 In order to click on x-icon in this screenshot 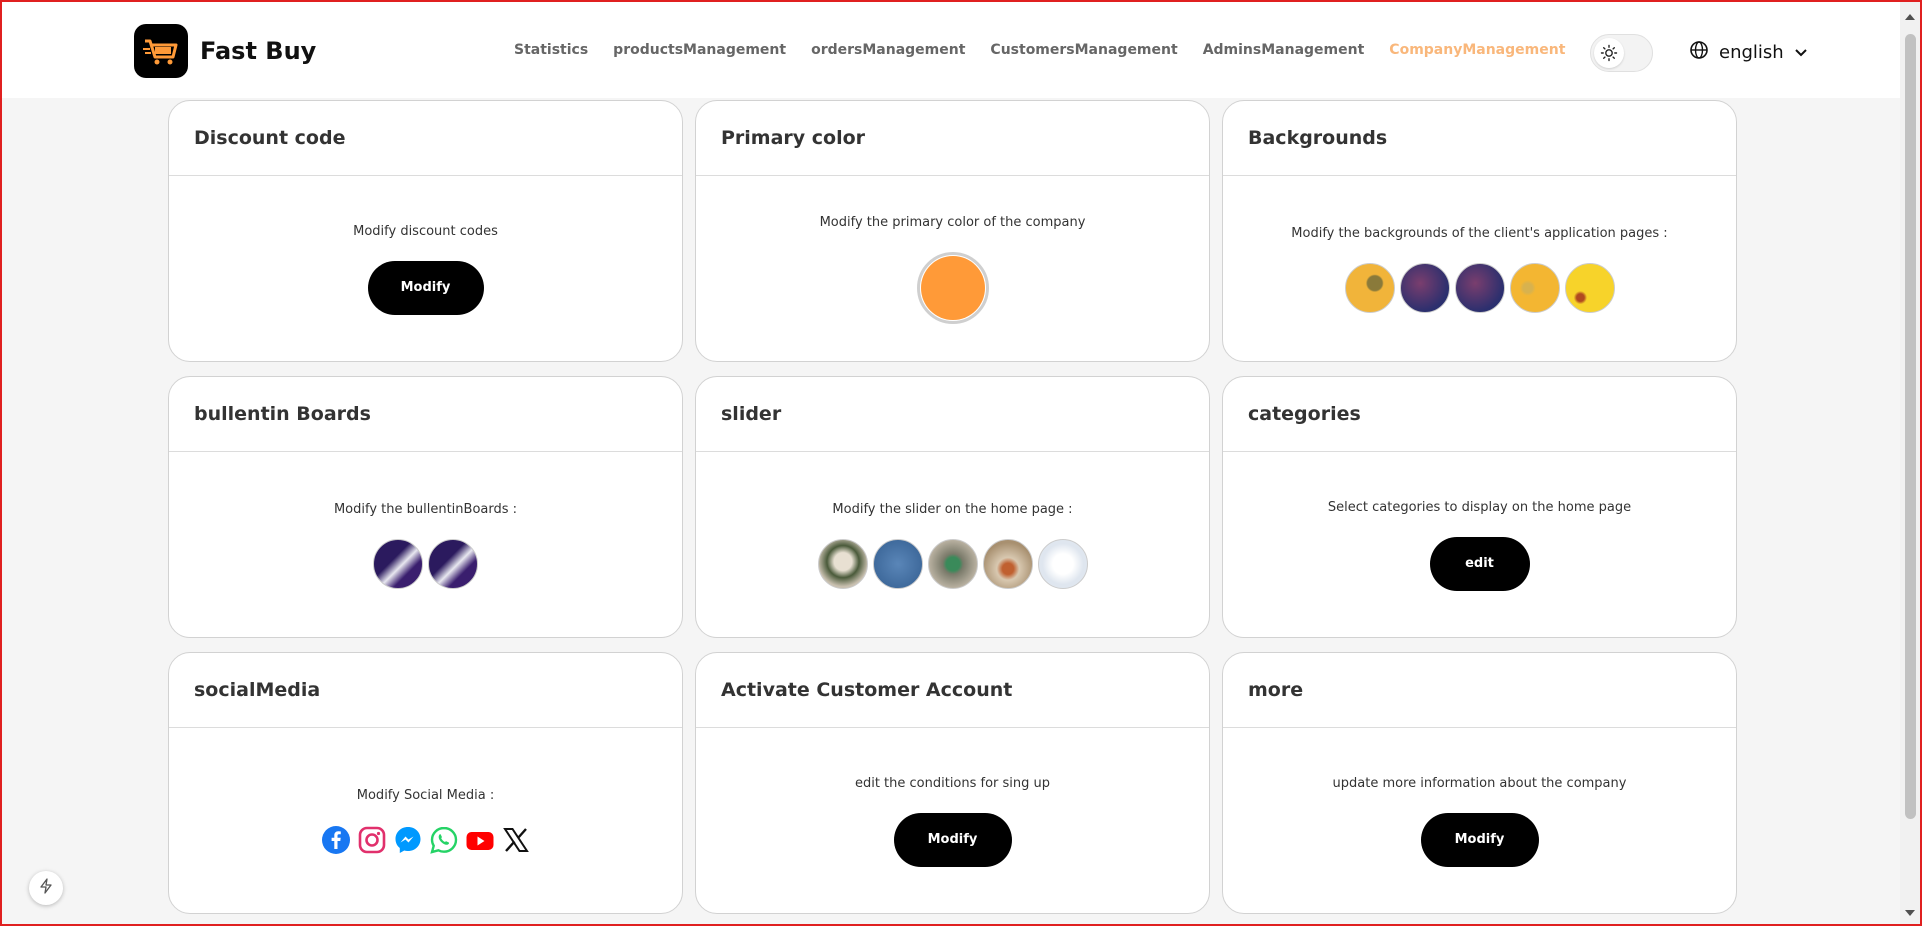, I will do `click(516, 840)`.